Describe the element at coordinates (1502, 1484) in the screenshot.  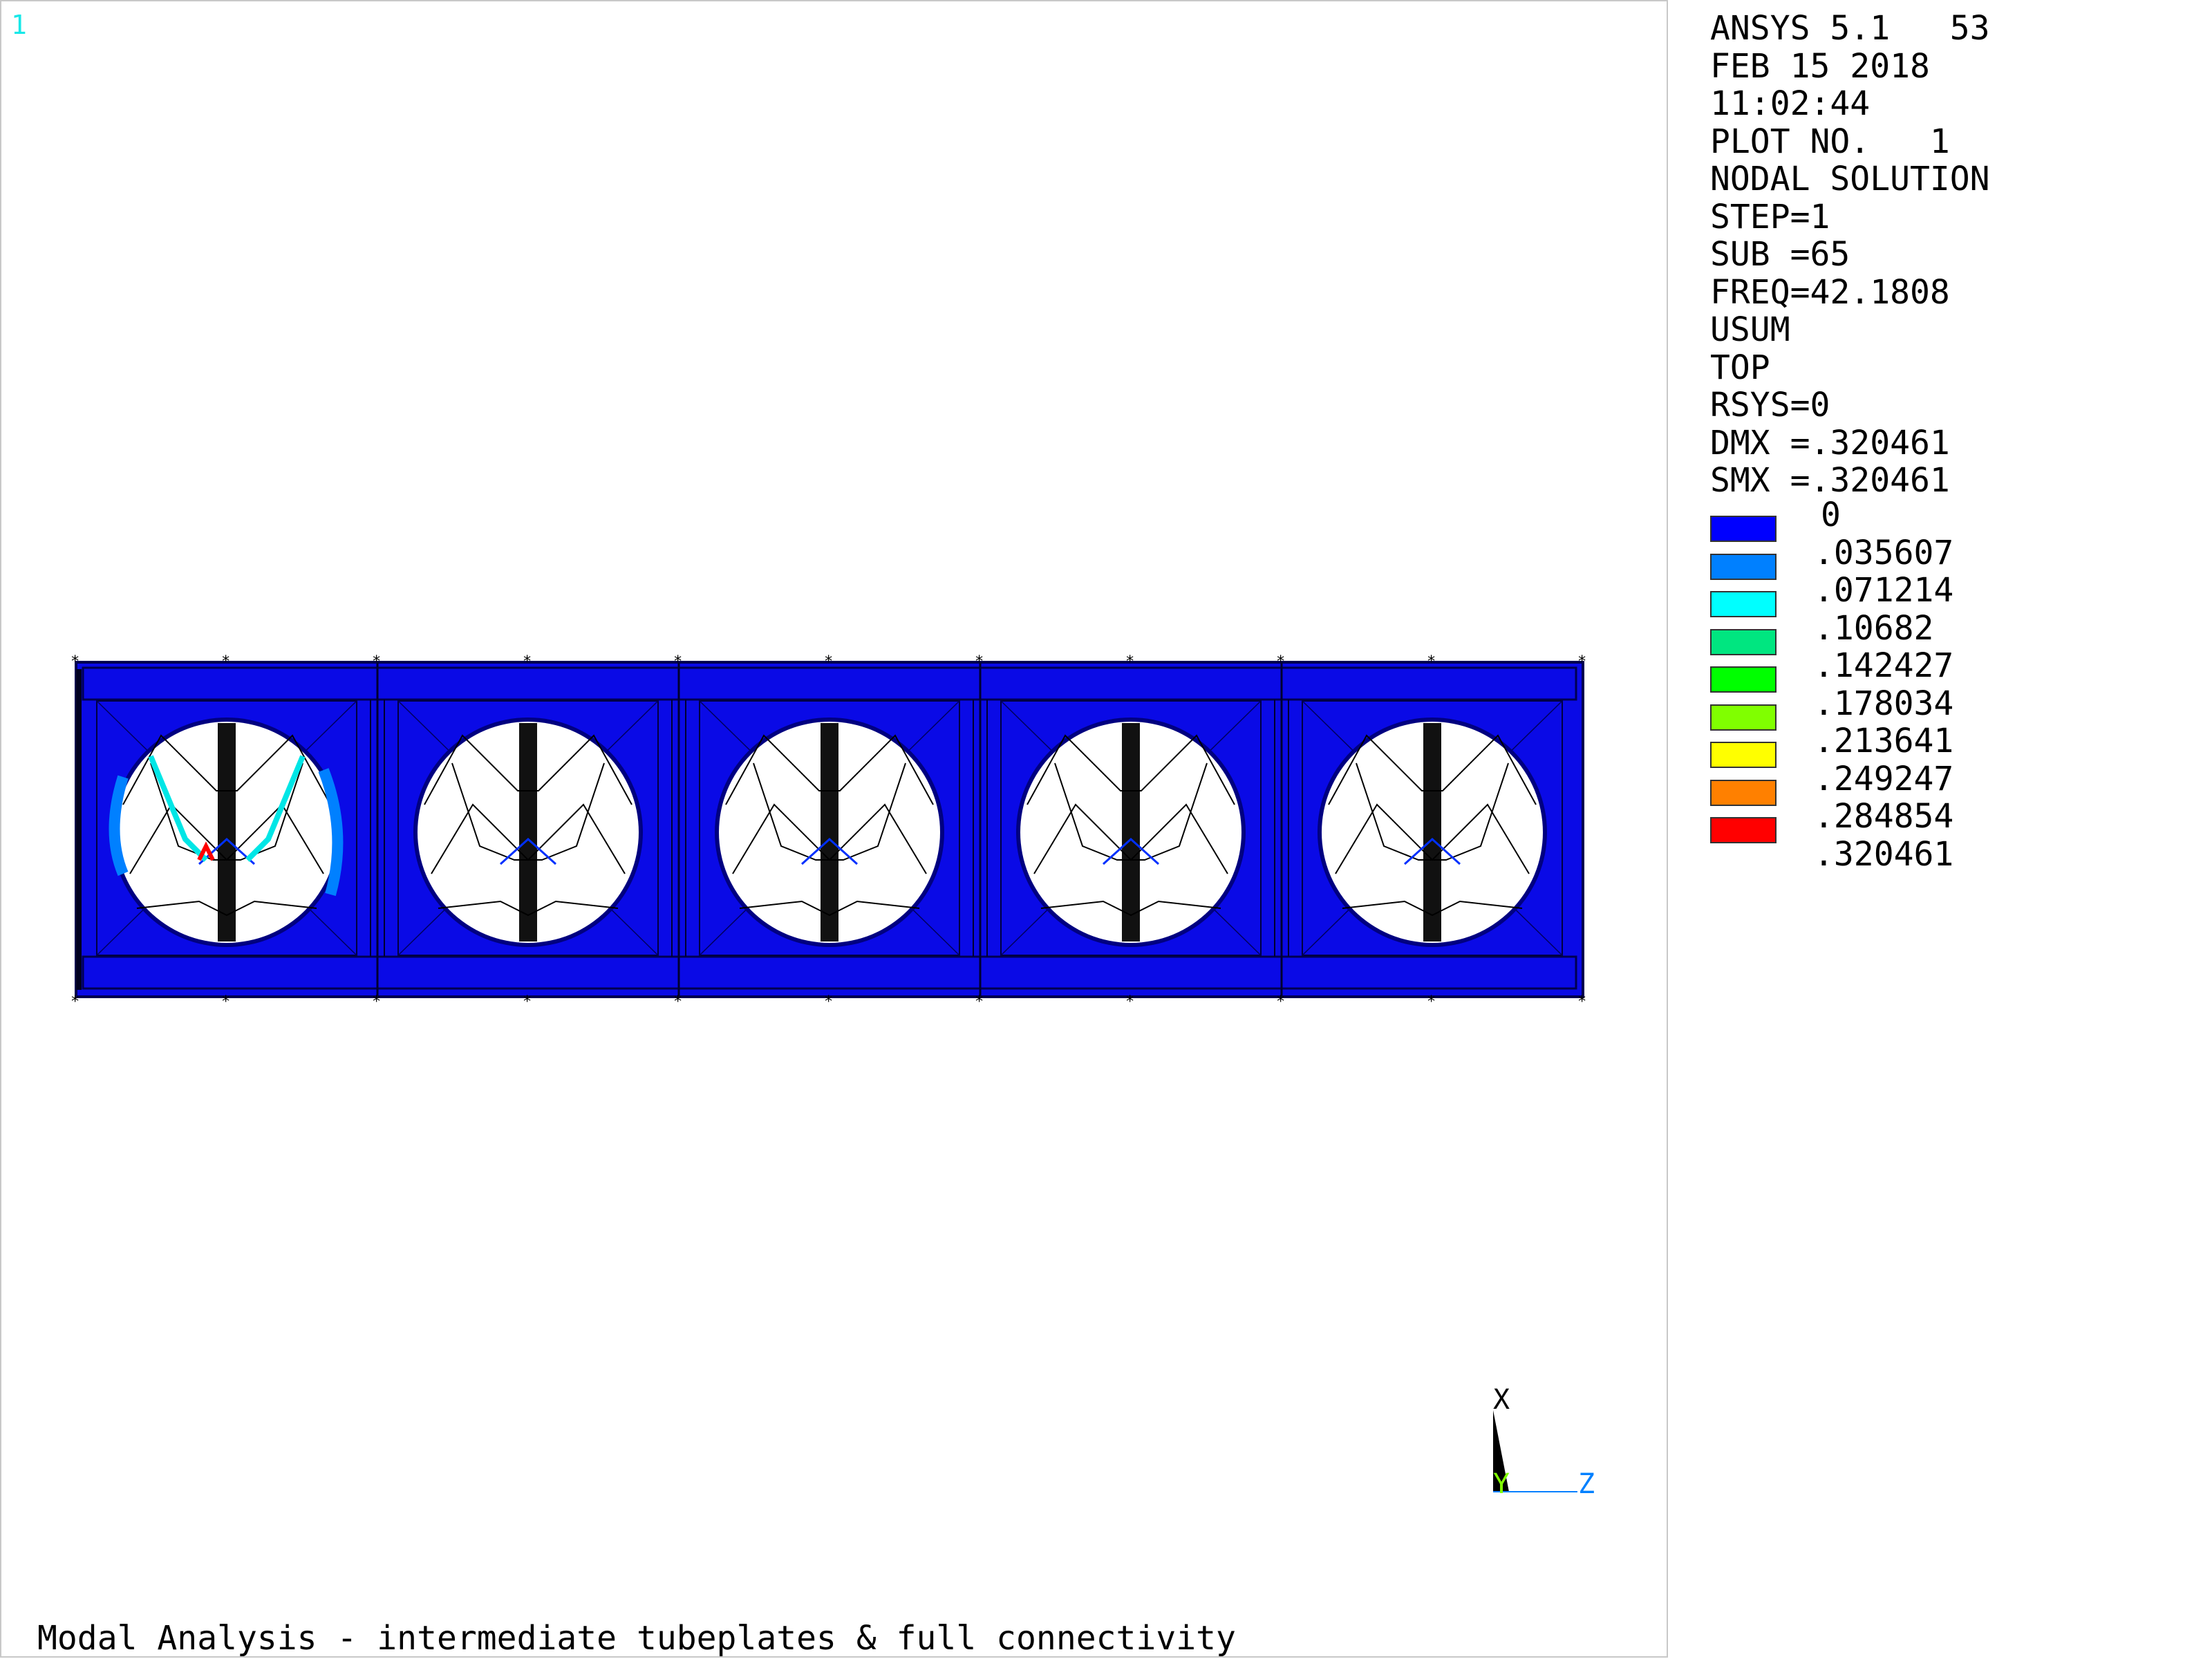
I see `triad-y-label: Y` at that location.